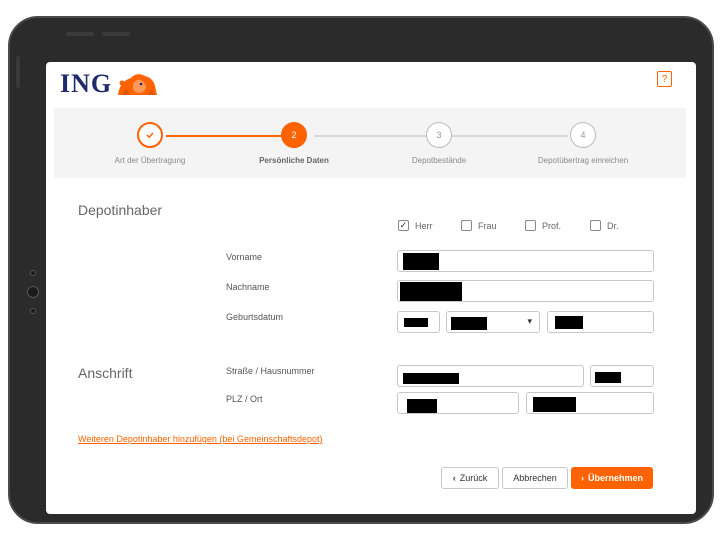 The width and height of the screenshot is (720, 540). I want to click on logo-text: ING, so click(86, 83).